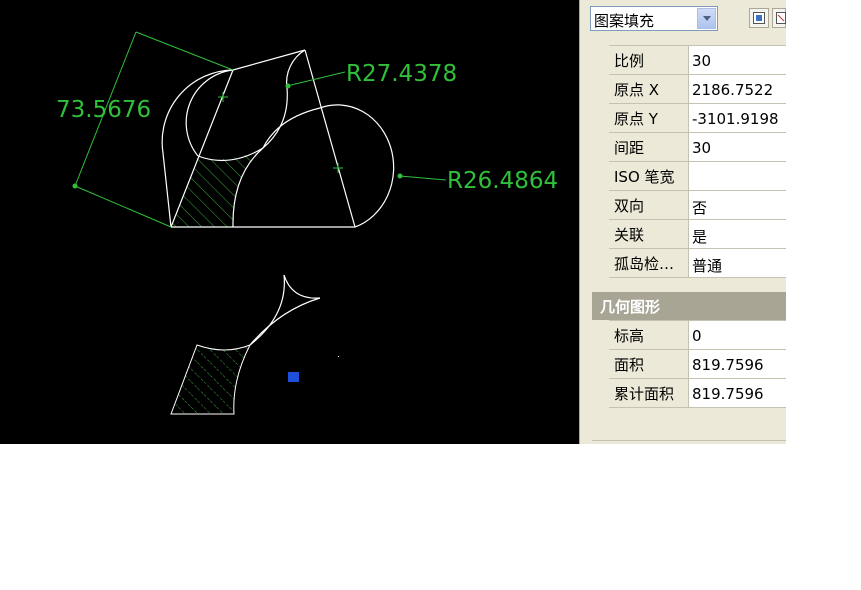 The image size is (861, 590). I want to click on select-objects-button, so click(779, 18).